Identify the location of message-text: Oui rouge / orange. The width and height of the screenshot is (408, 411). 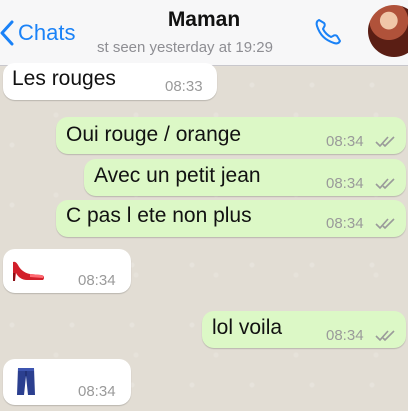
(154, 134).